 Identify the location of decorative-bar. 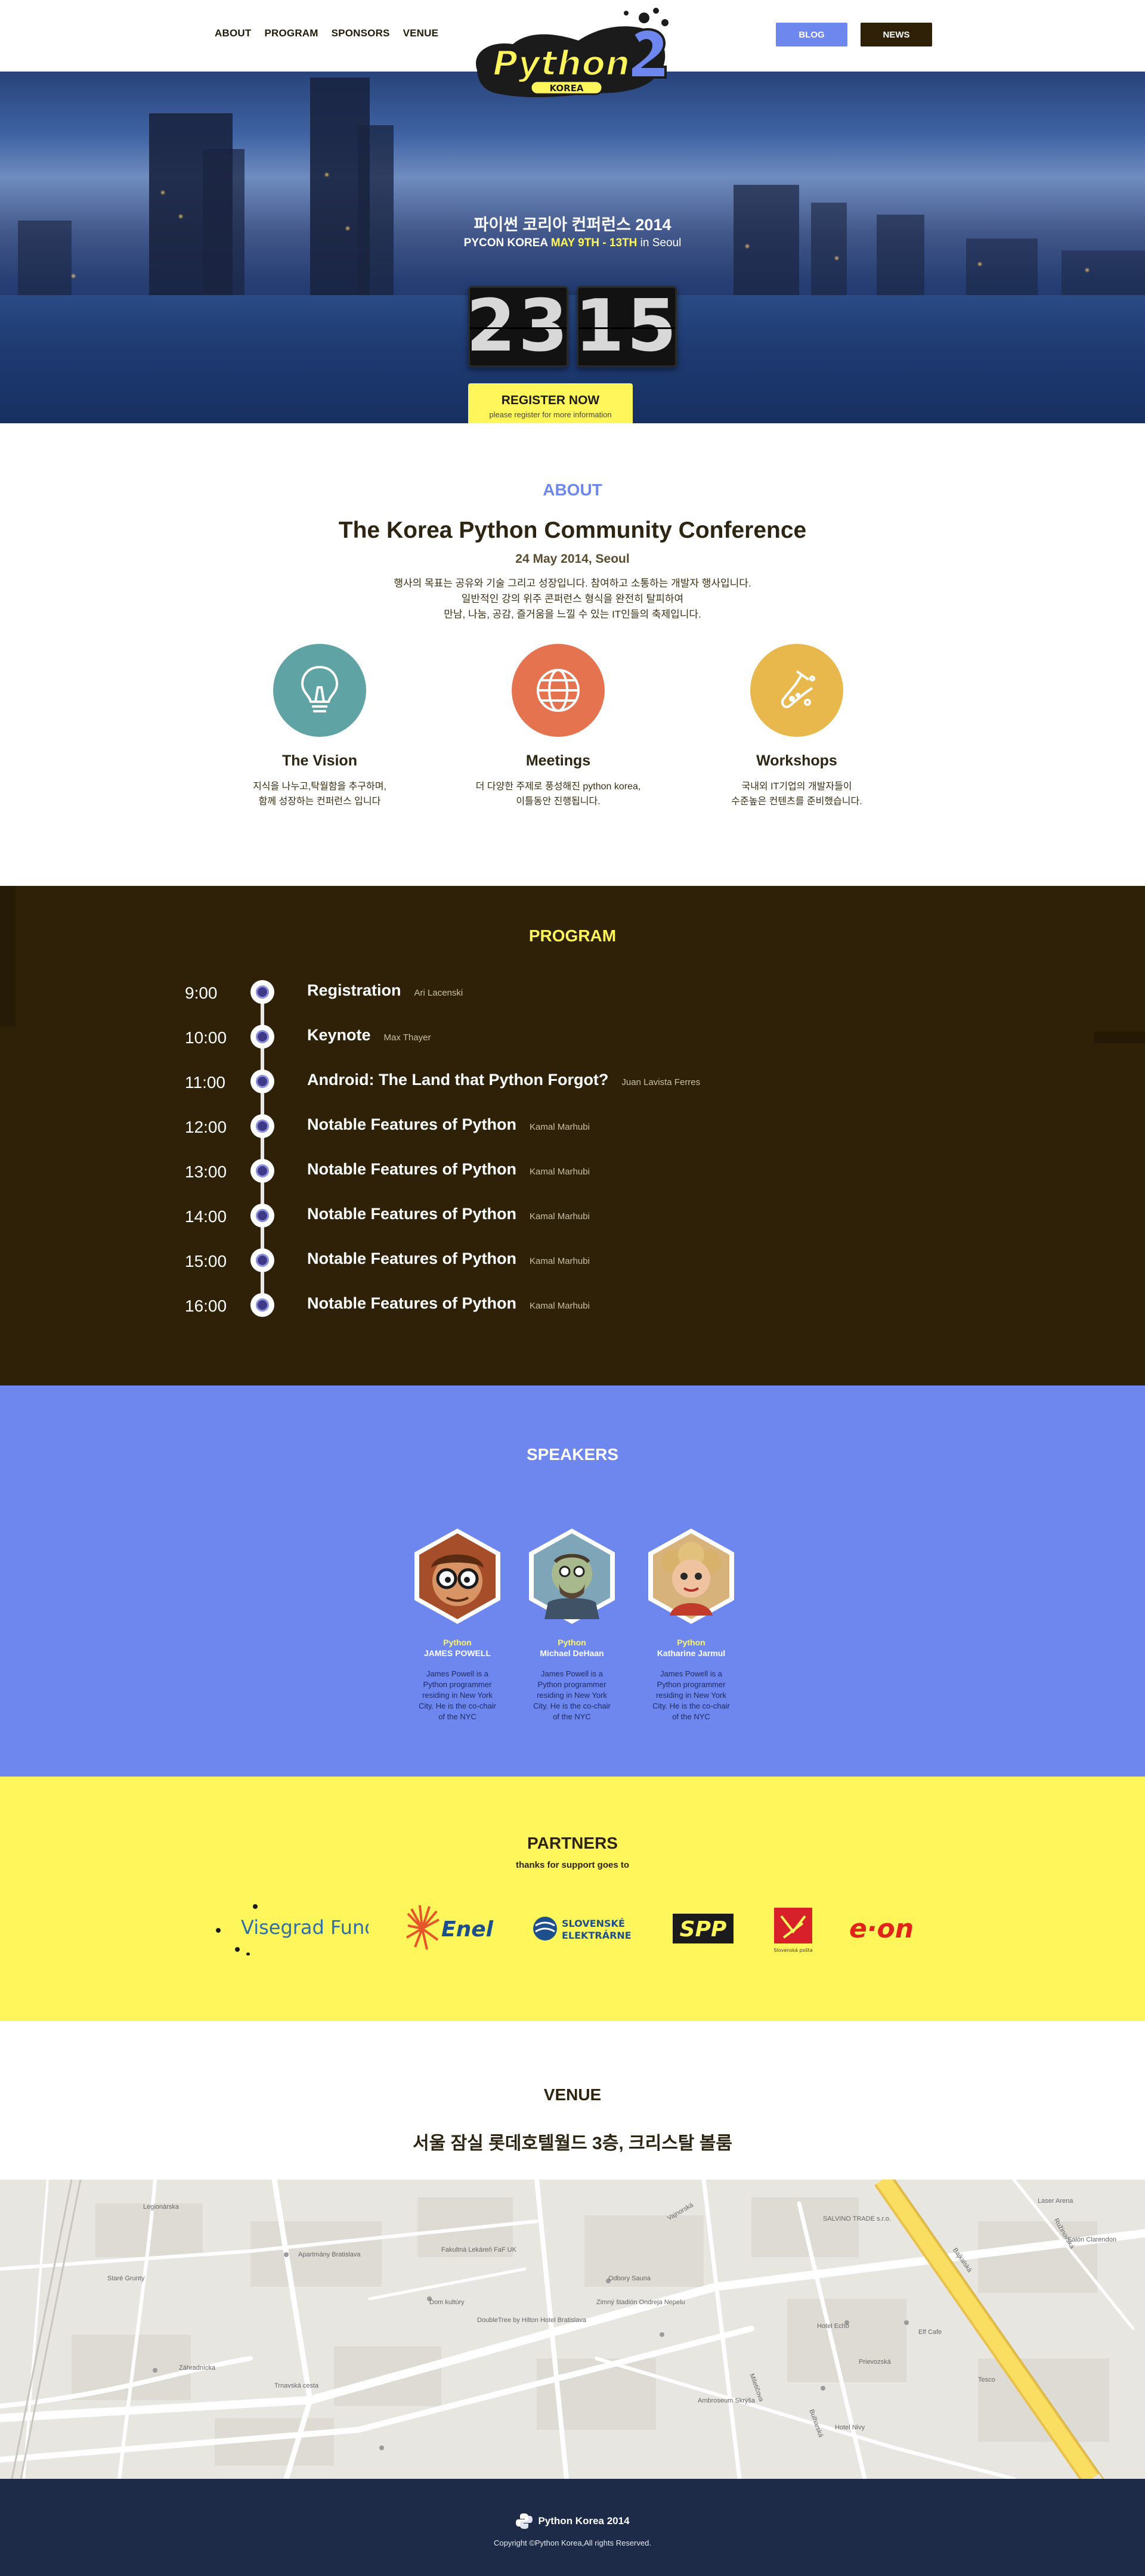
(8, 956).